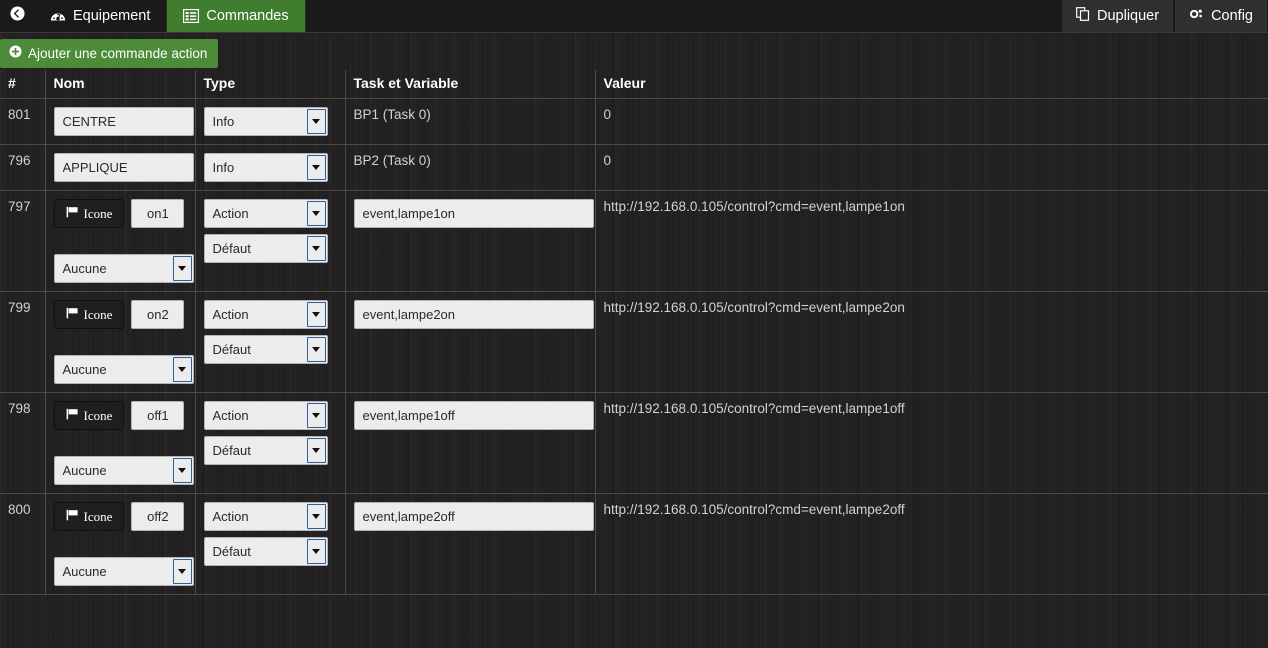 The height and width of the screenshot is (648, 1268). Describe the element at coordinates (1232, 16) in the screenshot. I see `config-label: Config` at that location.